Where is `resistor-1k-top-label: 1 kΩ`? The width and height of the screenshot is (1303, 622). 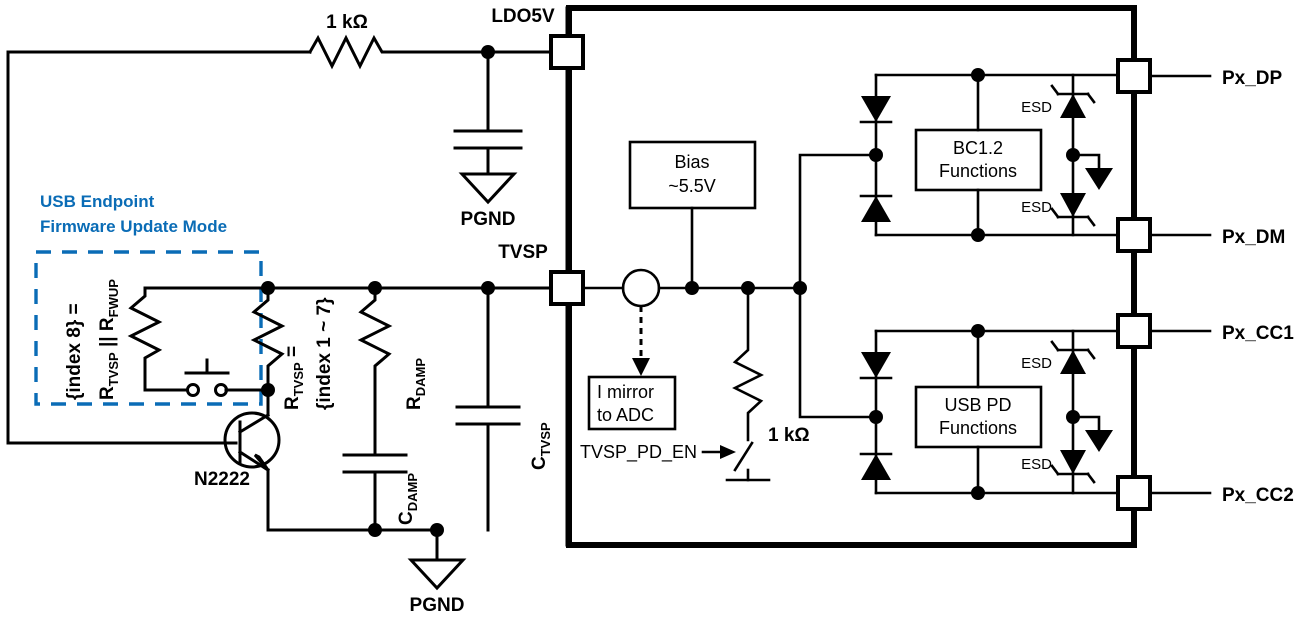 resistor-1k-top-label: 1 kΩ is located at coordinates (347, 22).